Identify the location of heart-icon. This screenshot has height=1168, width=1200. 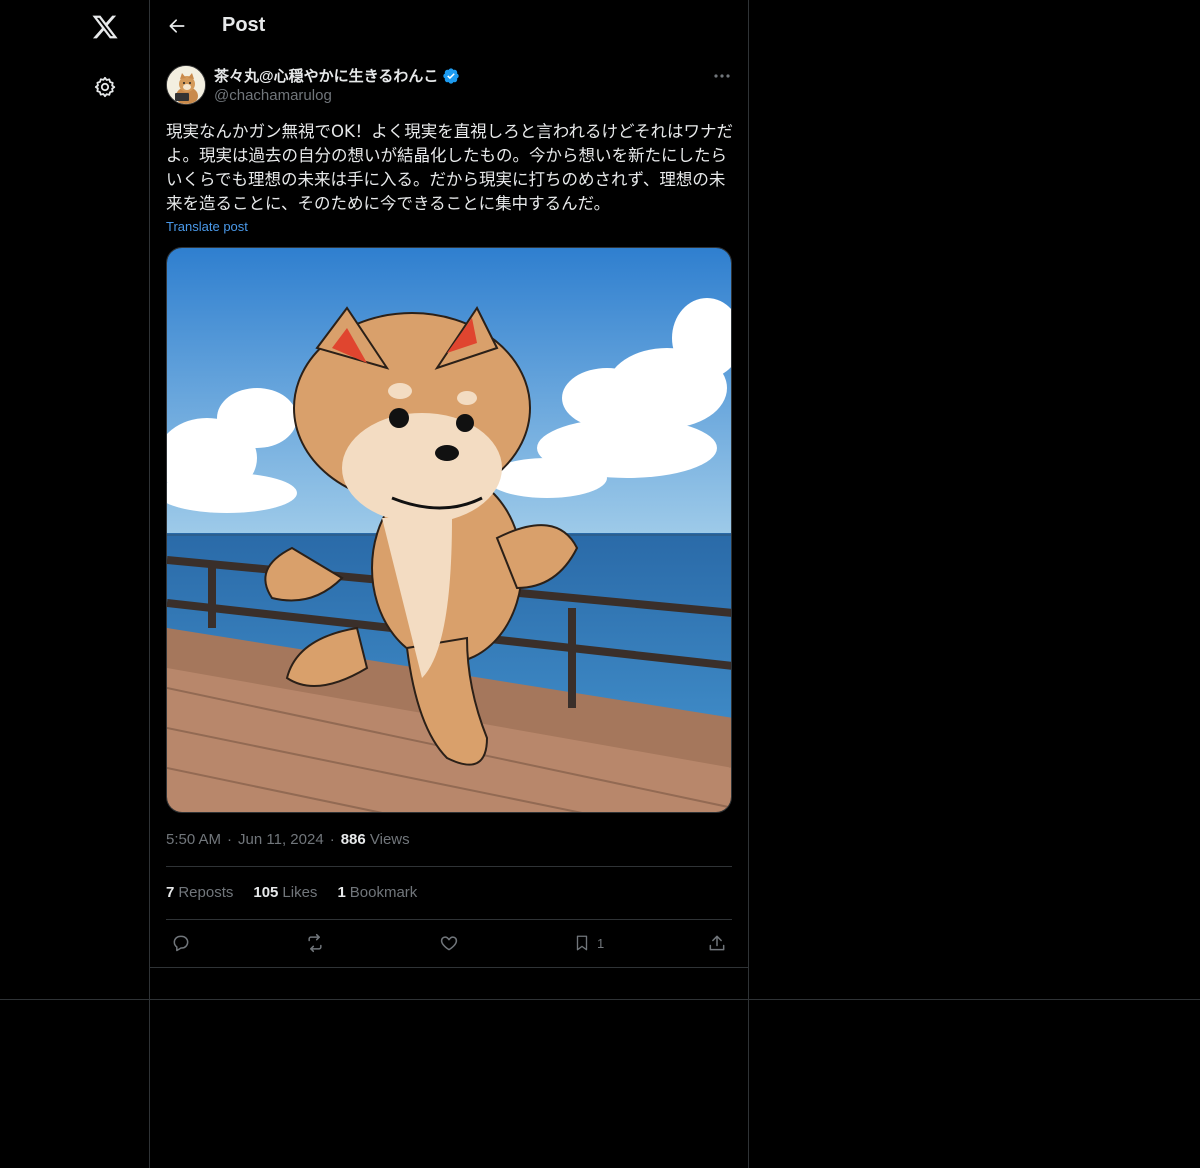
(449, 943).